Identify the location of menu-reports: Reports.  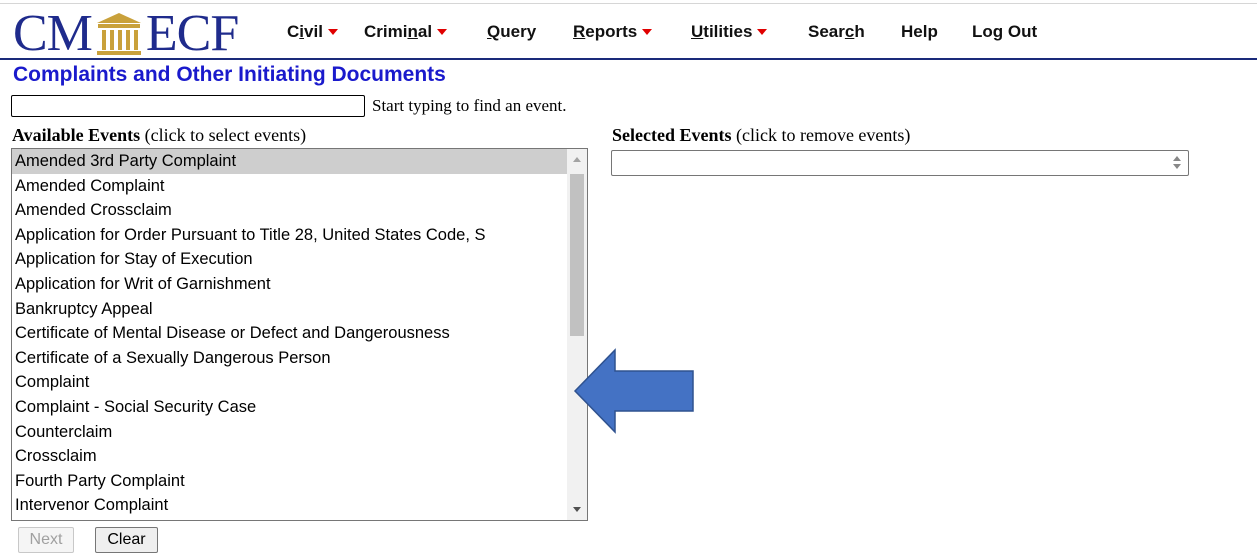
(613, 32).